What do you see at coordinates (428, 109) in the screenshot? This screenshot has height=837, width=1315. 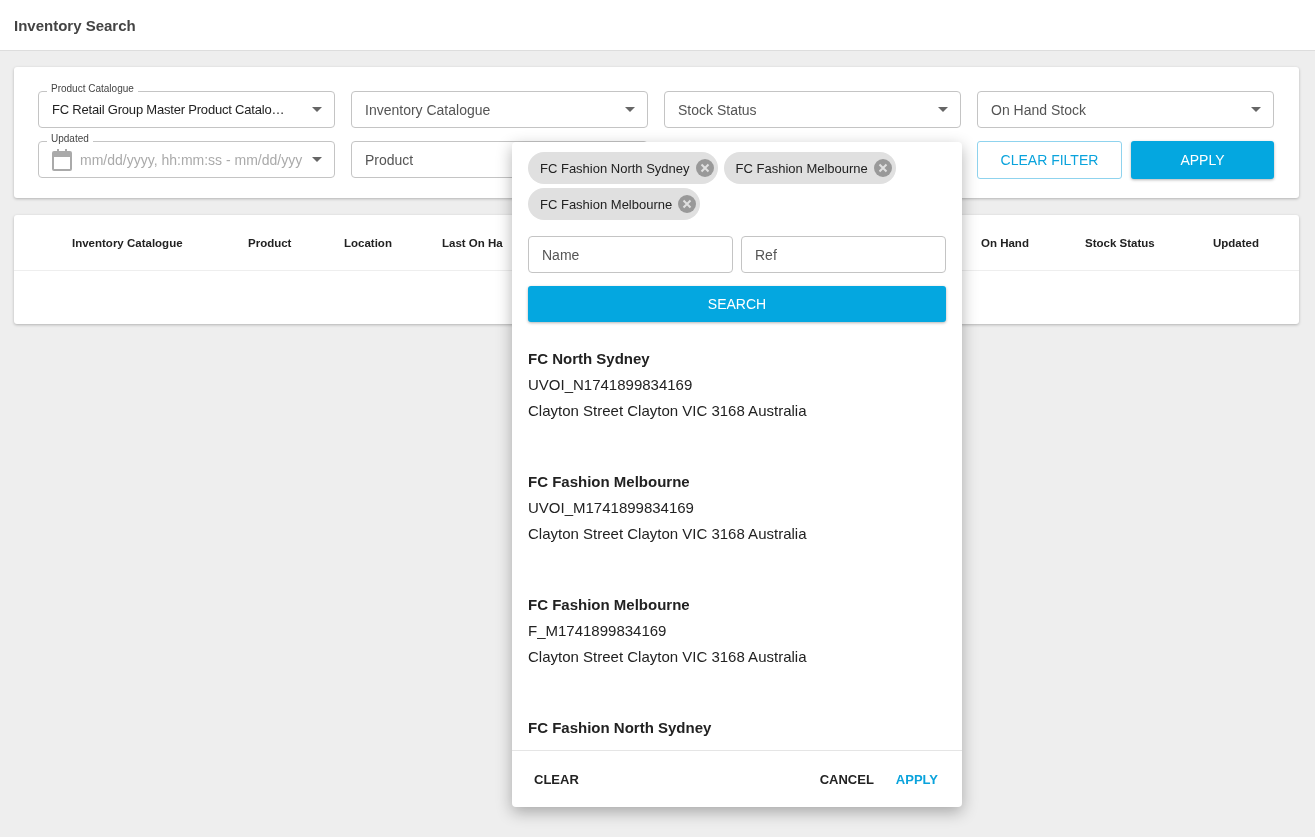 I see `field-placeholder: Inventory Catalogue` at bounding box center [428, 109].